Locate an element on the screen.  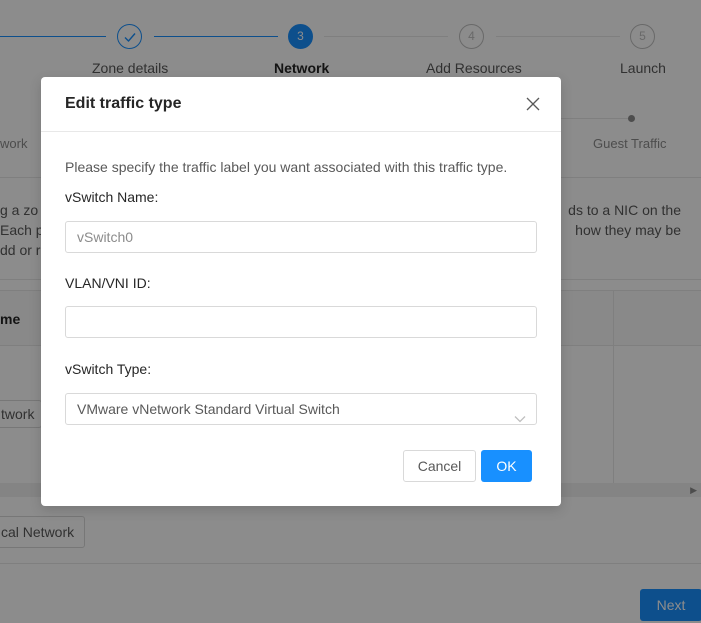
vswitch-name-label: vSwitch Name: is located at coordinates (112, 197).